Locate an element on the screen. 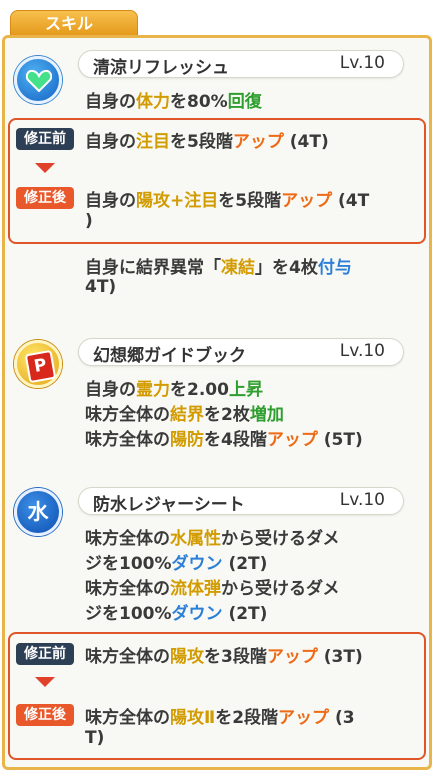  skill-3-after-line: 味方全体の陽攻Ⅱを2段階アップ (3 is located at coordinates (220, 718).